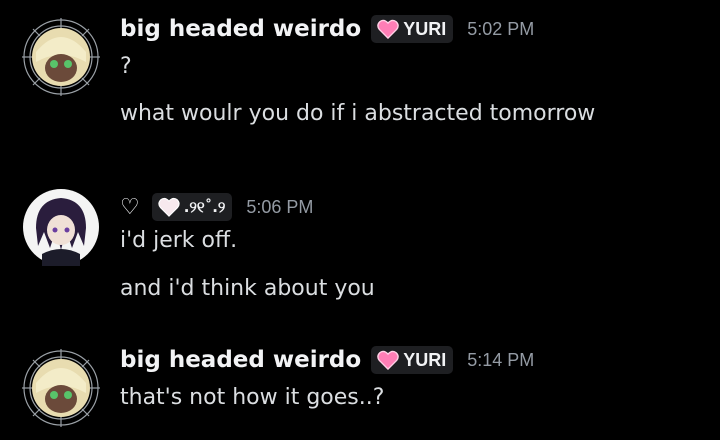 Image resolution: width=720 pixels, height=440 pixels. I want to click on timestamp: 5:14 PM, so click(501, 359).